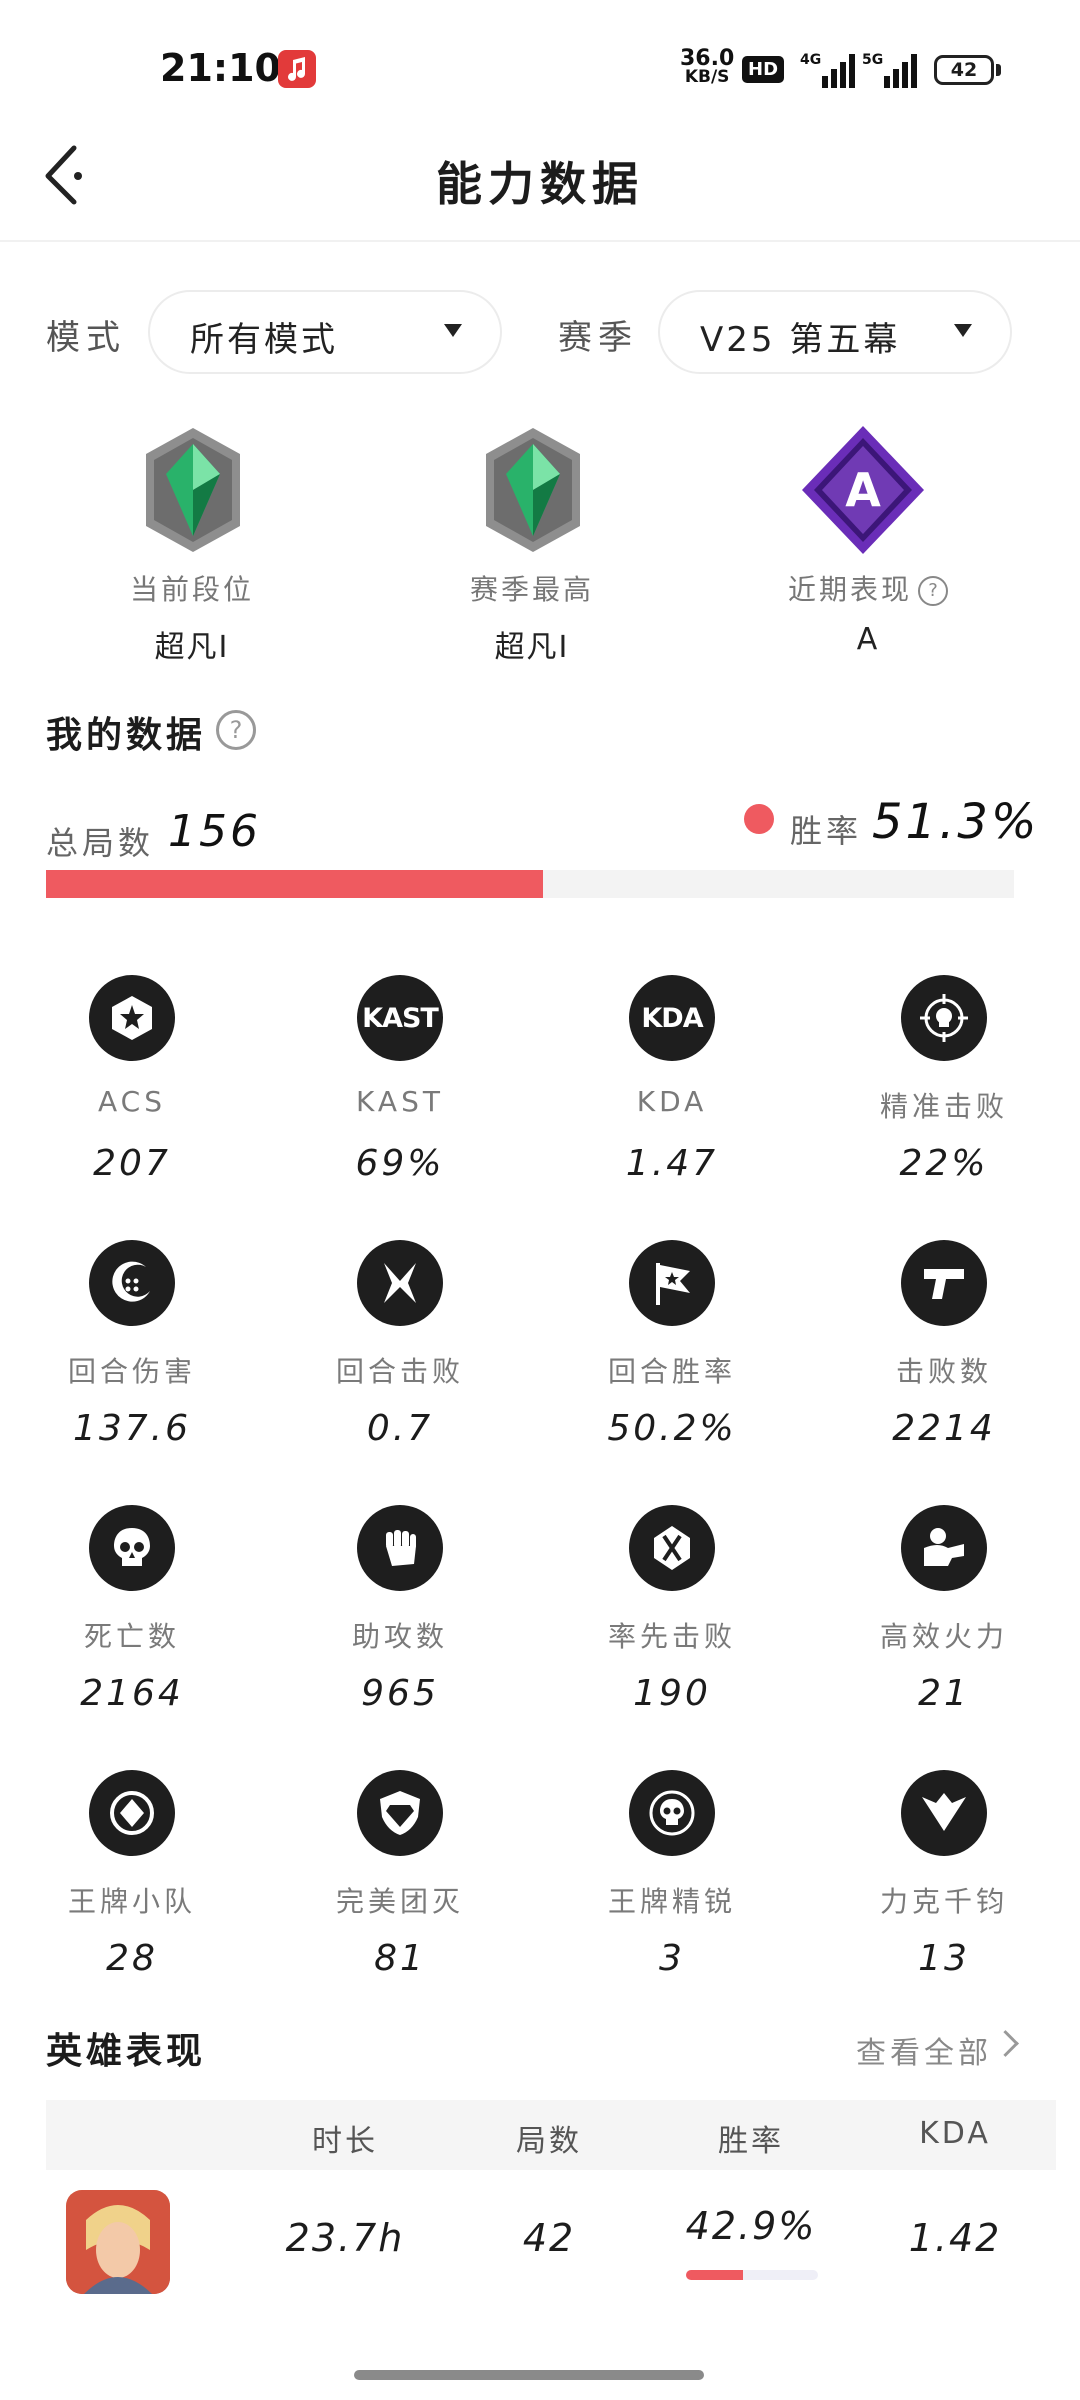 This screenshot has height=2400, width=1080. What do you see at coordinates (964, 70) in the screenshot?
I see `battery-icon: 42` at bounding box center [964, 70].